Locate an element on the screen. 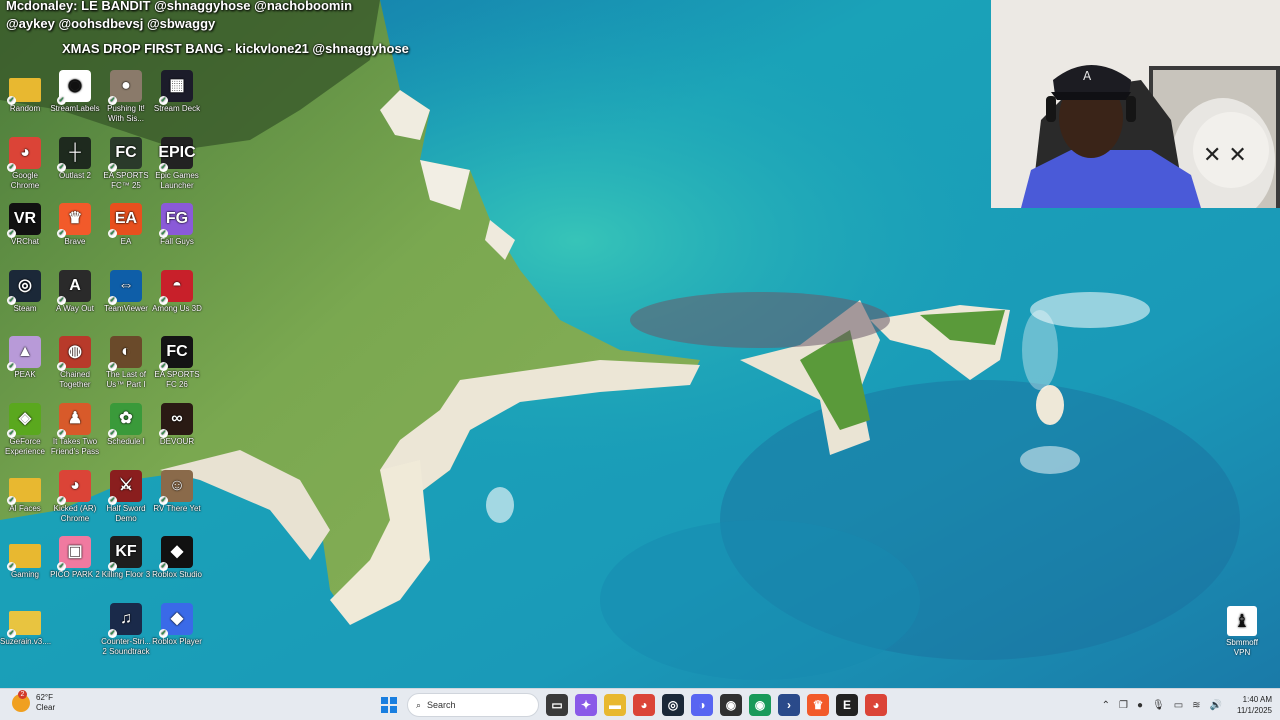 Image resolution: width=1280 pixels, height=720 pixels. desktop-shortcut: ◍ ✓ Chained Together is located at coordinates (75, 363).